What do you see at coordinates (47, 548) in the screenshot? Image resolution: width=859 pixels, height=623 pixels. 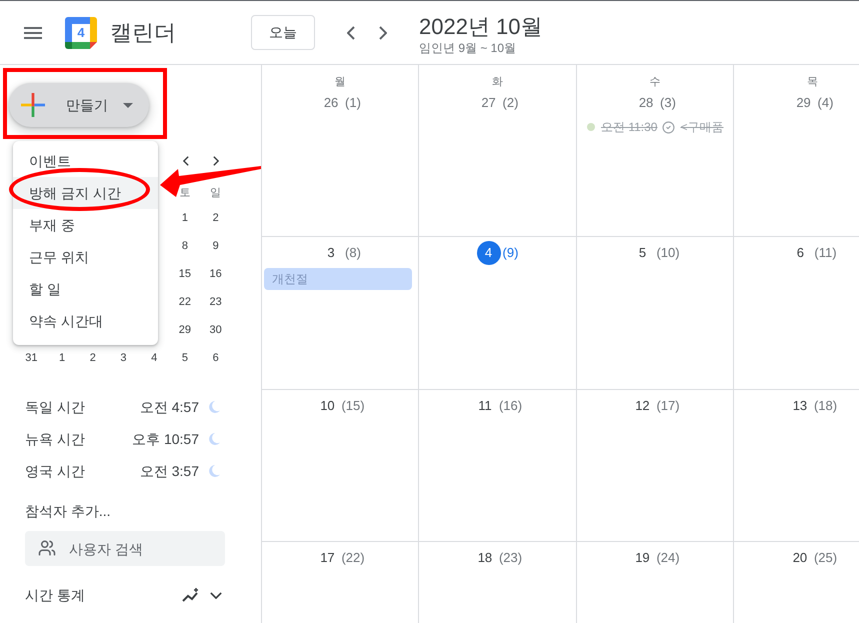 I see `people-icon` at bounding box center [47, 548].